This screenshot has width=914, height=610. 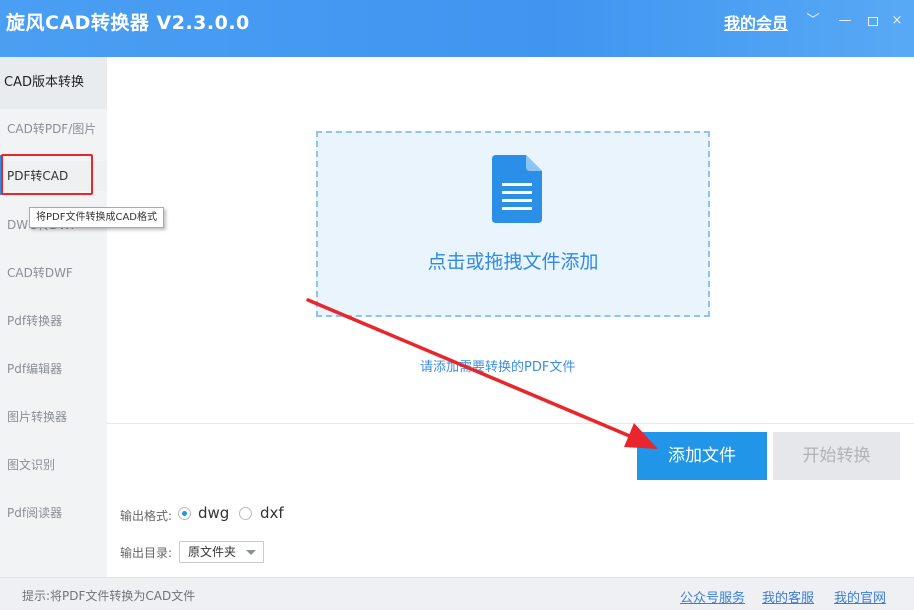 I want to click on drop-zone-text: 点击或拖拽文件添加, so click(x=513, y=262).